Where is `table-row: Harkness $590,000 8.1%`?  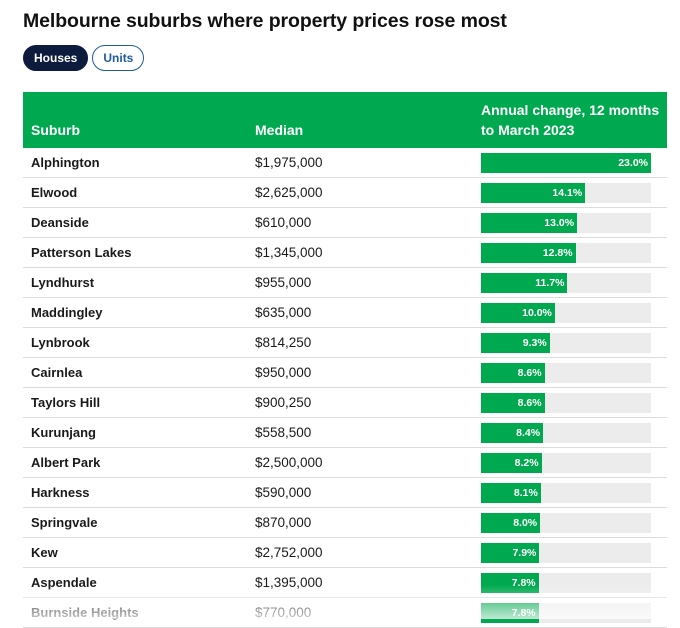
table-row: Harkness $590,000 8.1% is located at coordinates (345, 493).